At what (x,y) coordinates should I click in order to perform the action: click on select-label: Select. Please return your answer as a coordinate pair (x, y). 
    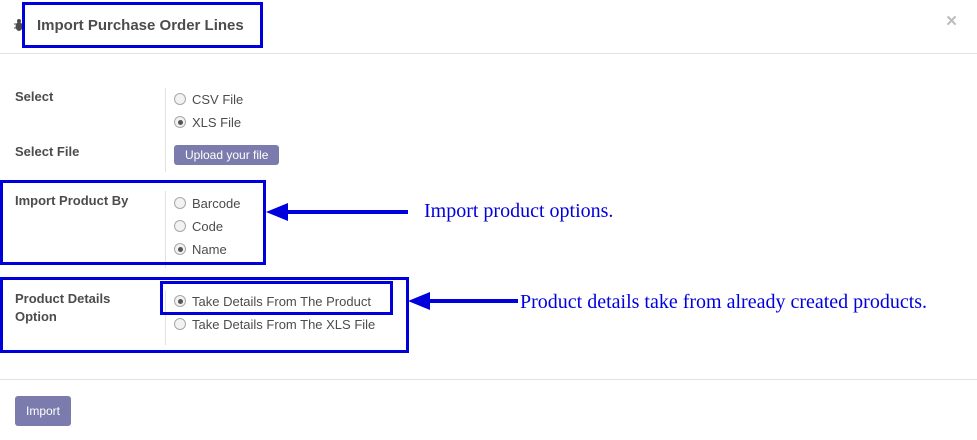
    Looking at the image, I should click on (34, 96).